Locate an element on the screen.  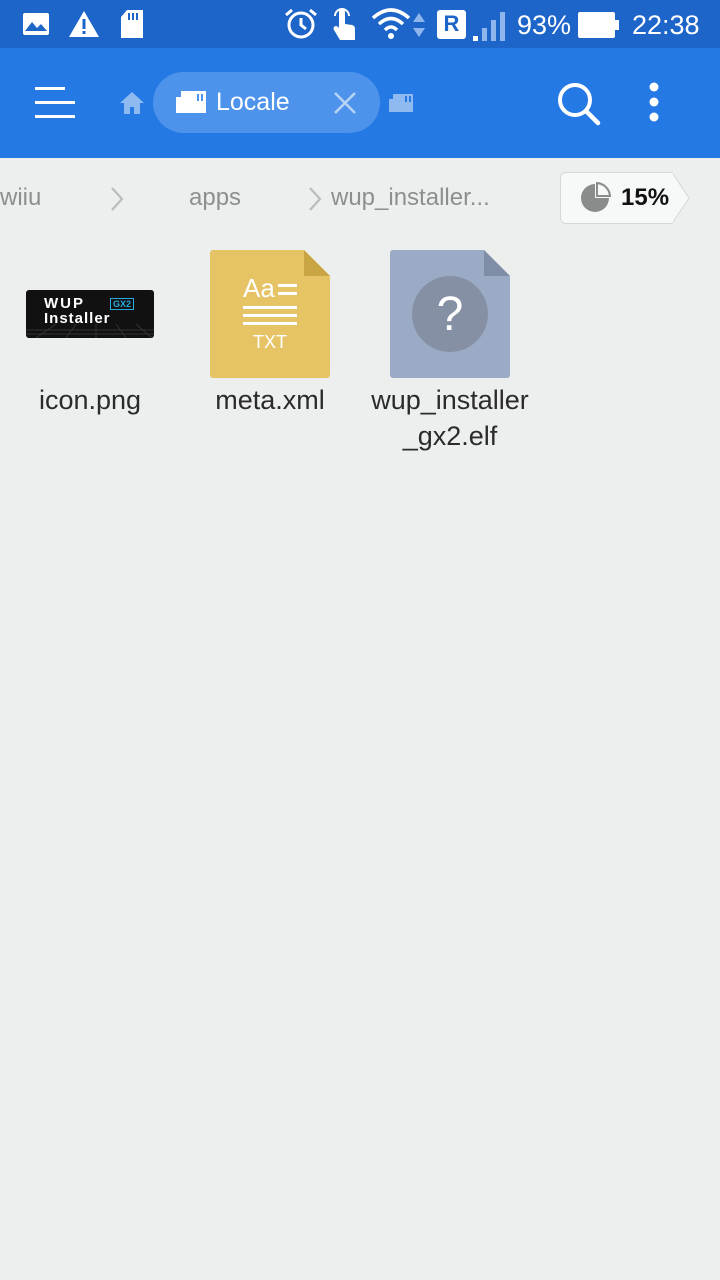
roaming-badge: R is located at coordinates (451, 24).